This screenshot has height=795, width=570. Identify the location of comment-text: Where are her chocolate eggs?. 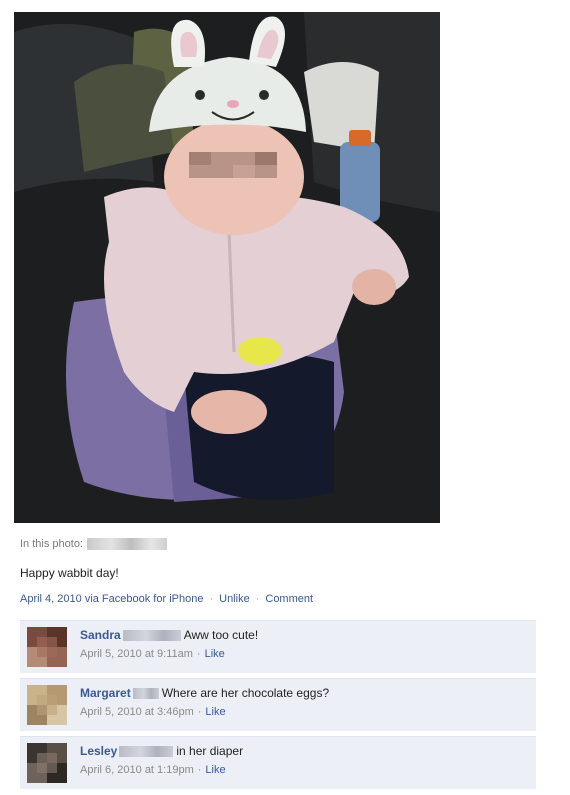
(245, 693).